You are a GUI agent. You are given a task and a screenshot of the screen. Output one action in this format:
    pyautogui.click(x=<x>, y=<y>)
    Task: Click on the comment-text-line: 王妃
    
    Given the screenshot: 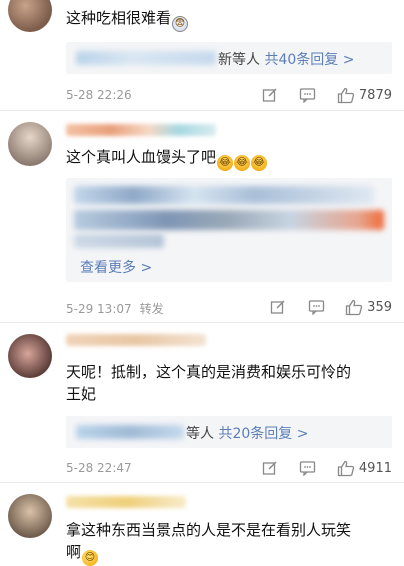 What is the action you would take?
    pyautogui.click(x=81, y=394)
    